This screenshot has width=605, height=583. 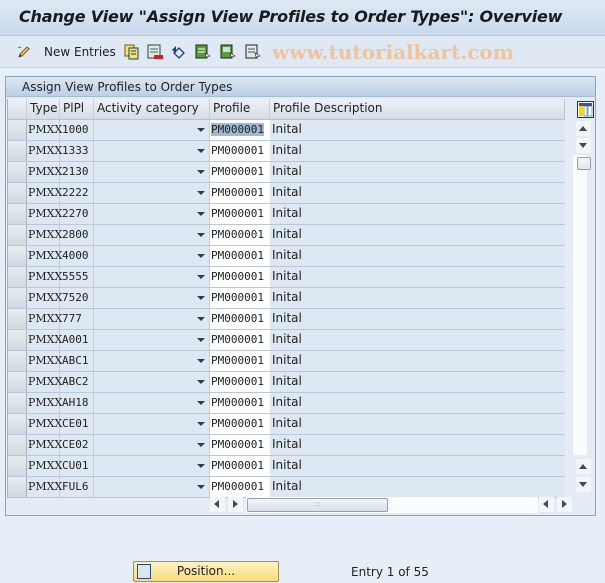 What do you see at coordinates (152, 109) in the screenshot?
I see `column-header-activity-category: Activity category` at bounding box center [152, 109].